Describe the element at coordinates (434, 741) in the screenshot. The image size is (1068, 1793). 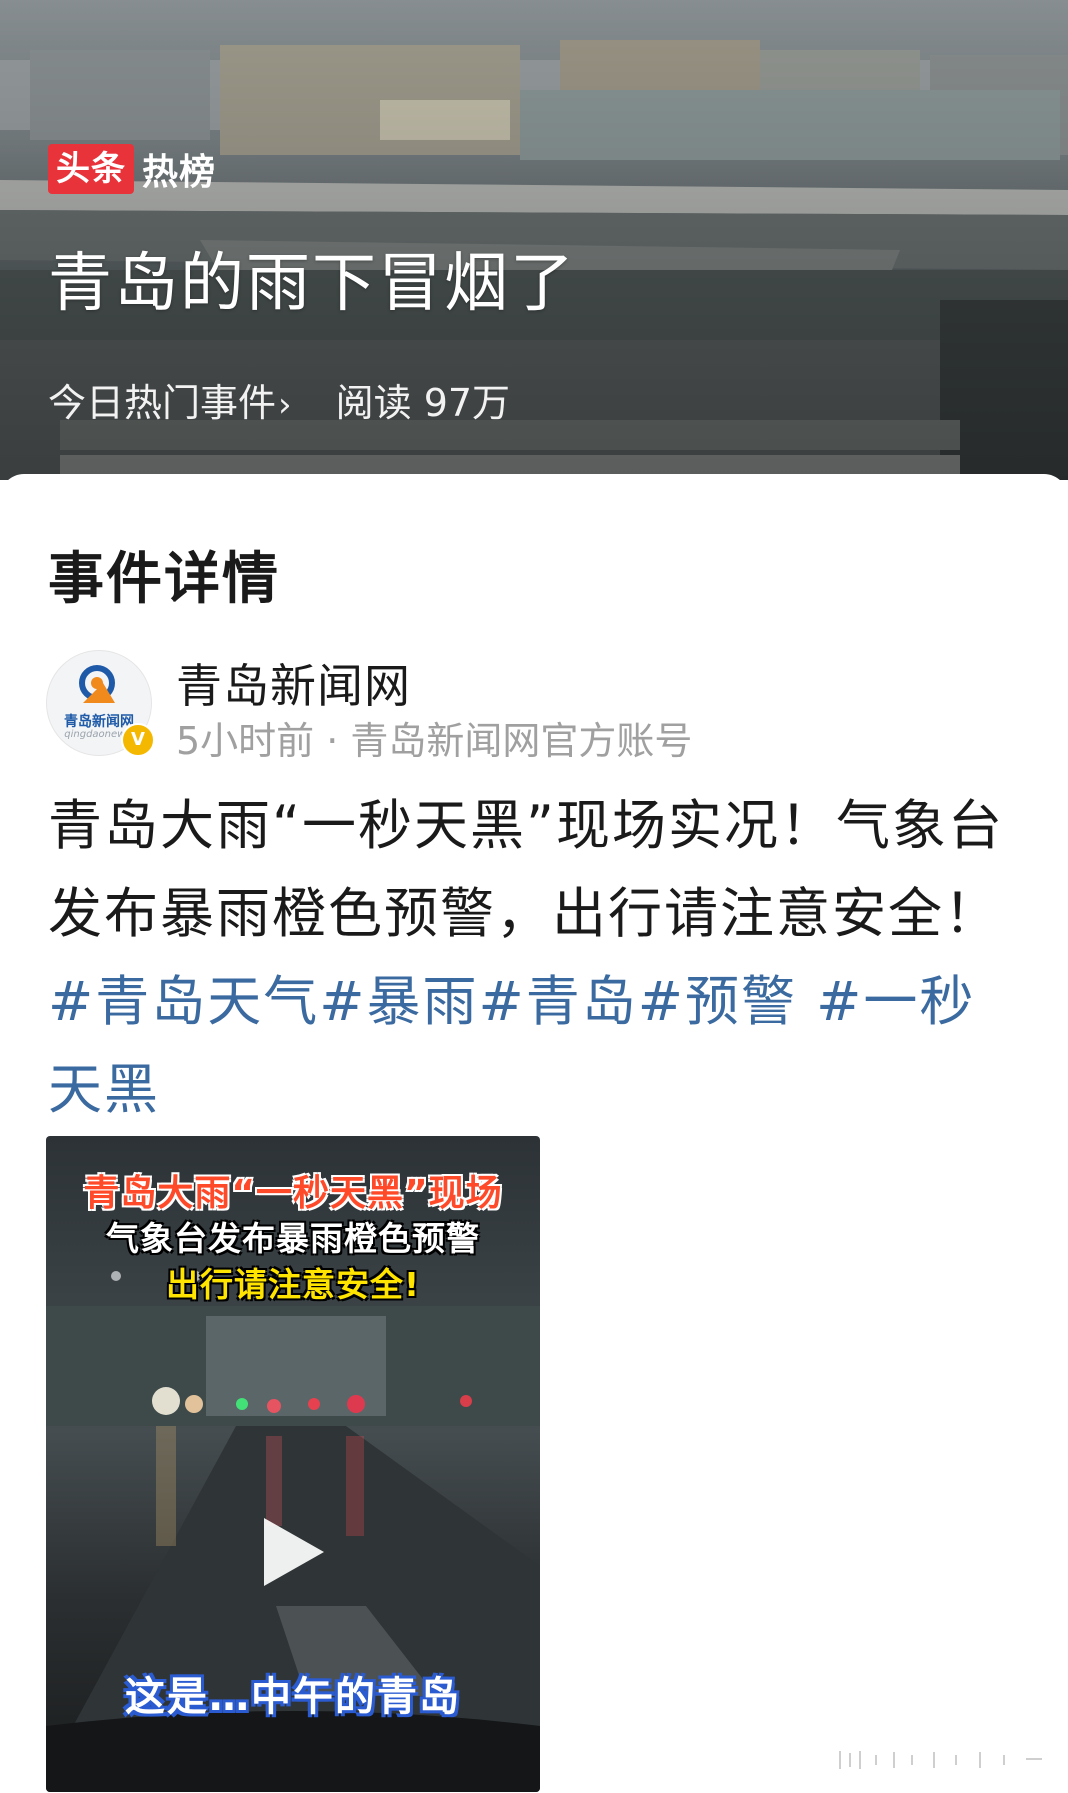
I see `author-meta: 5小时前 · 青岛新闻网官方账号` at that location.